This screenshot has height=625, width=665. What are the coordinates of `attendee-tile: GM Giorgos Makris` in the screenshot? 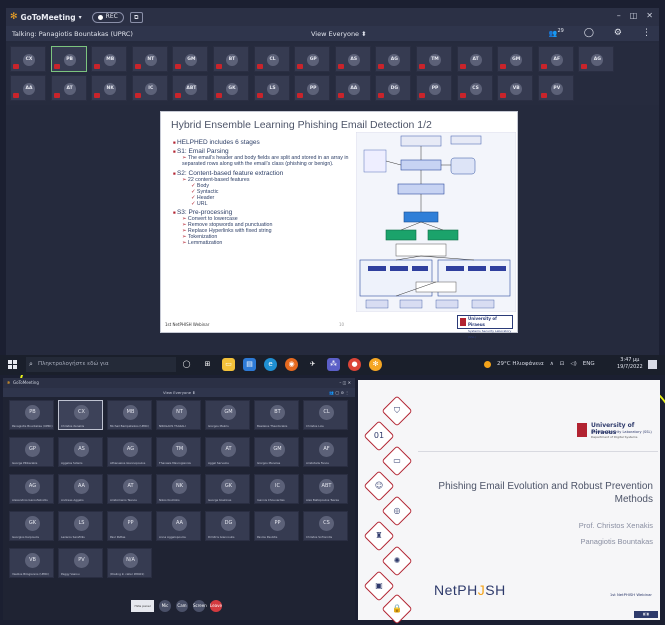 It's located at (227, 415).